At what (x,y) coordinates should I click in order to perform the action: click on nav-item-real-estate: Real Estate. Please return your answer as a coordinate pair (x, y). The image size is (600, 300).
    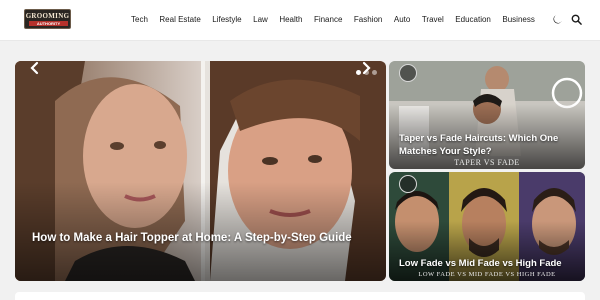
    Looking at the image, I should click on (179, 21).